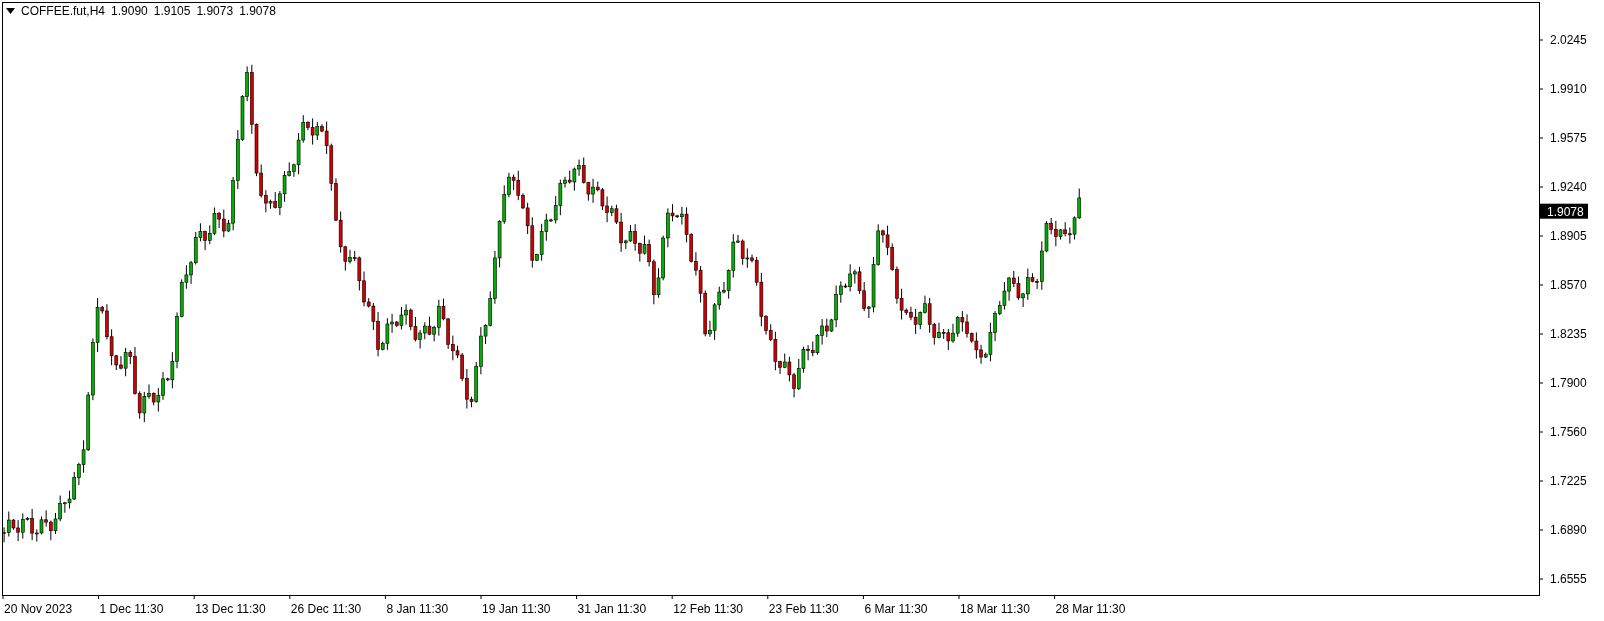 Image resolution: width=1604 pixels, height=621 pixels. Describe the element at coordinates (1568, 89) in the screenshot. I see `price-label: 1.9910` at that location.